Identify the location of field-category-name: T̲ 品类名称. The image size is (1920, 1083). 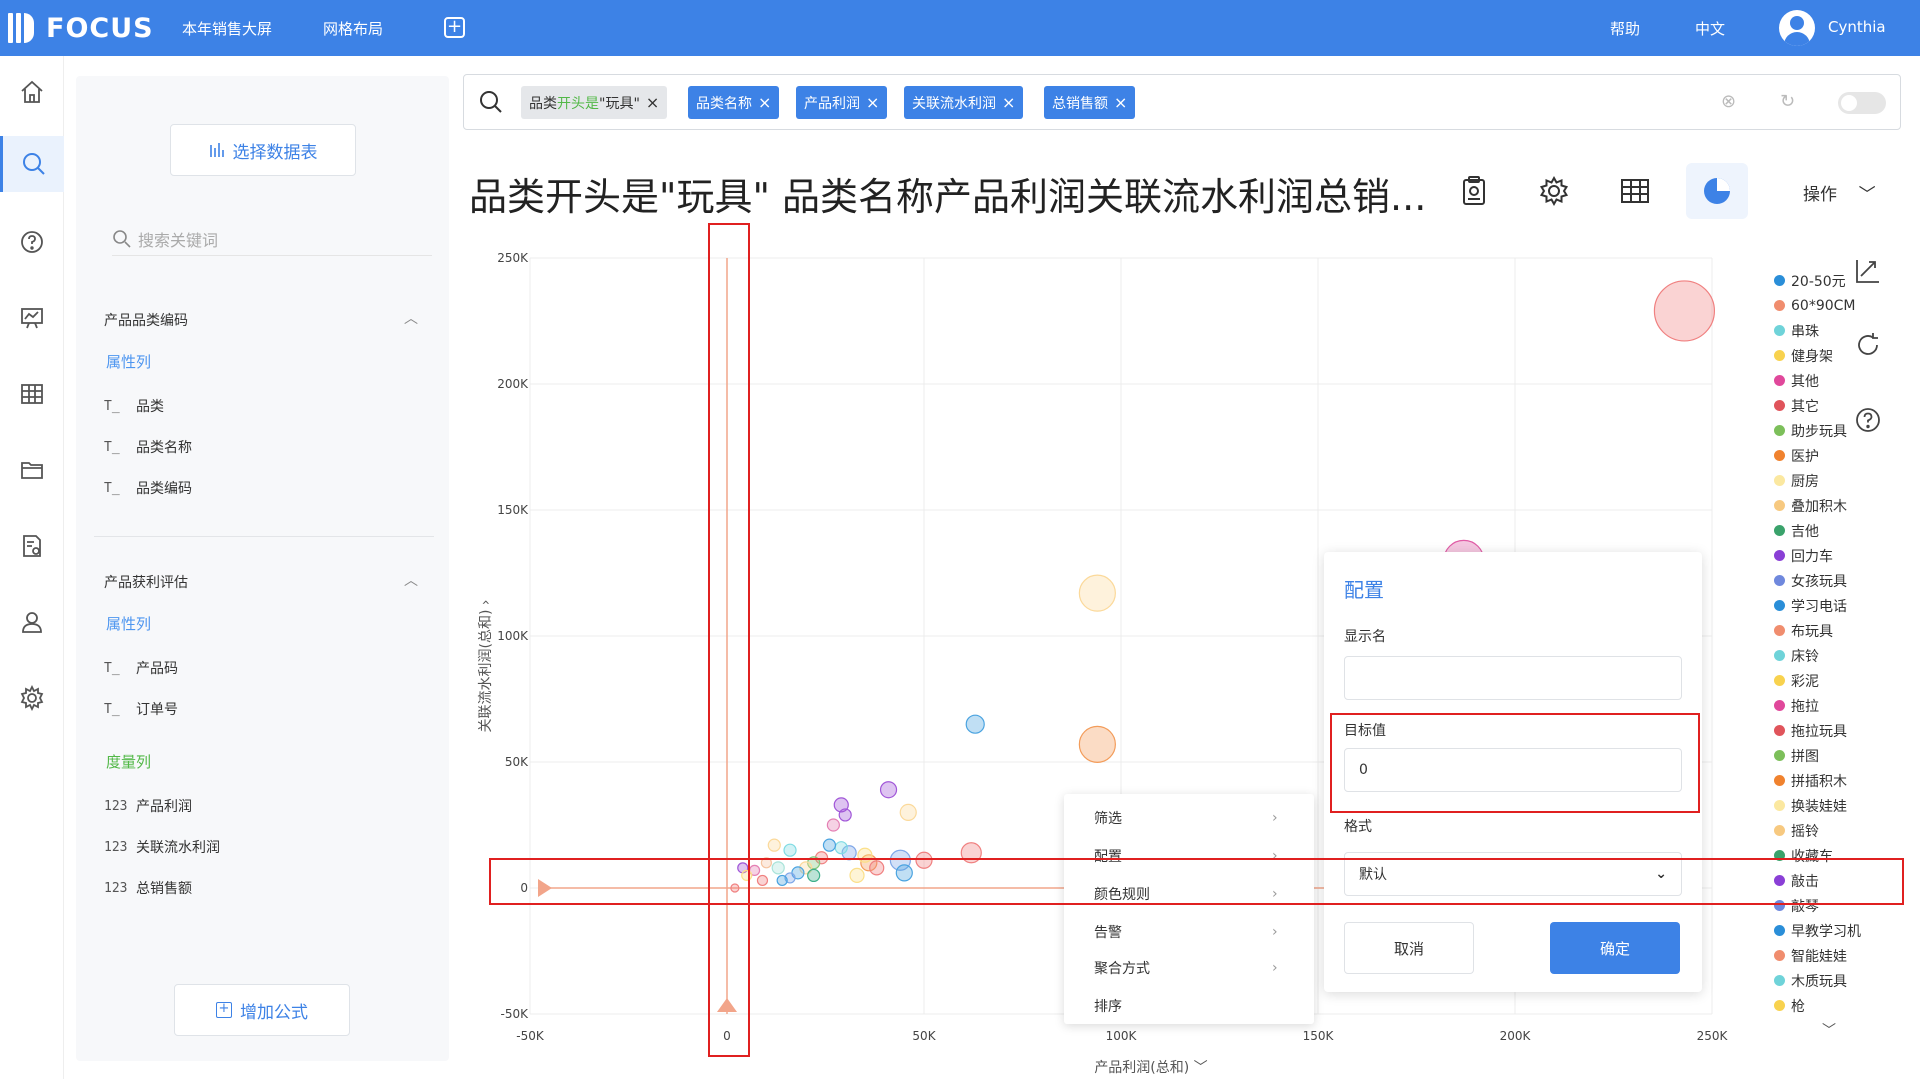
(148, 447).